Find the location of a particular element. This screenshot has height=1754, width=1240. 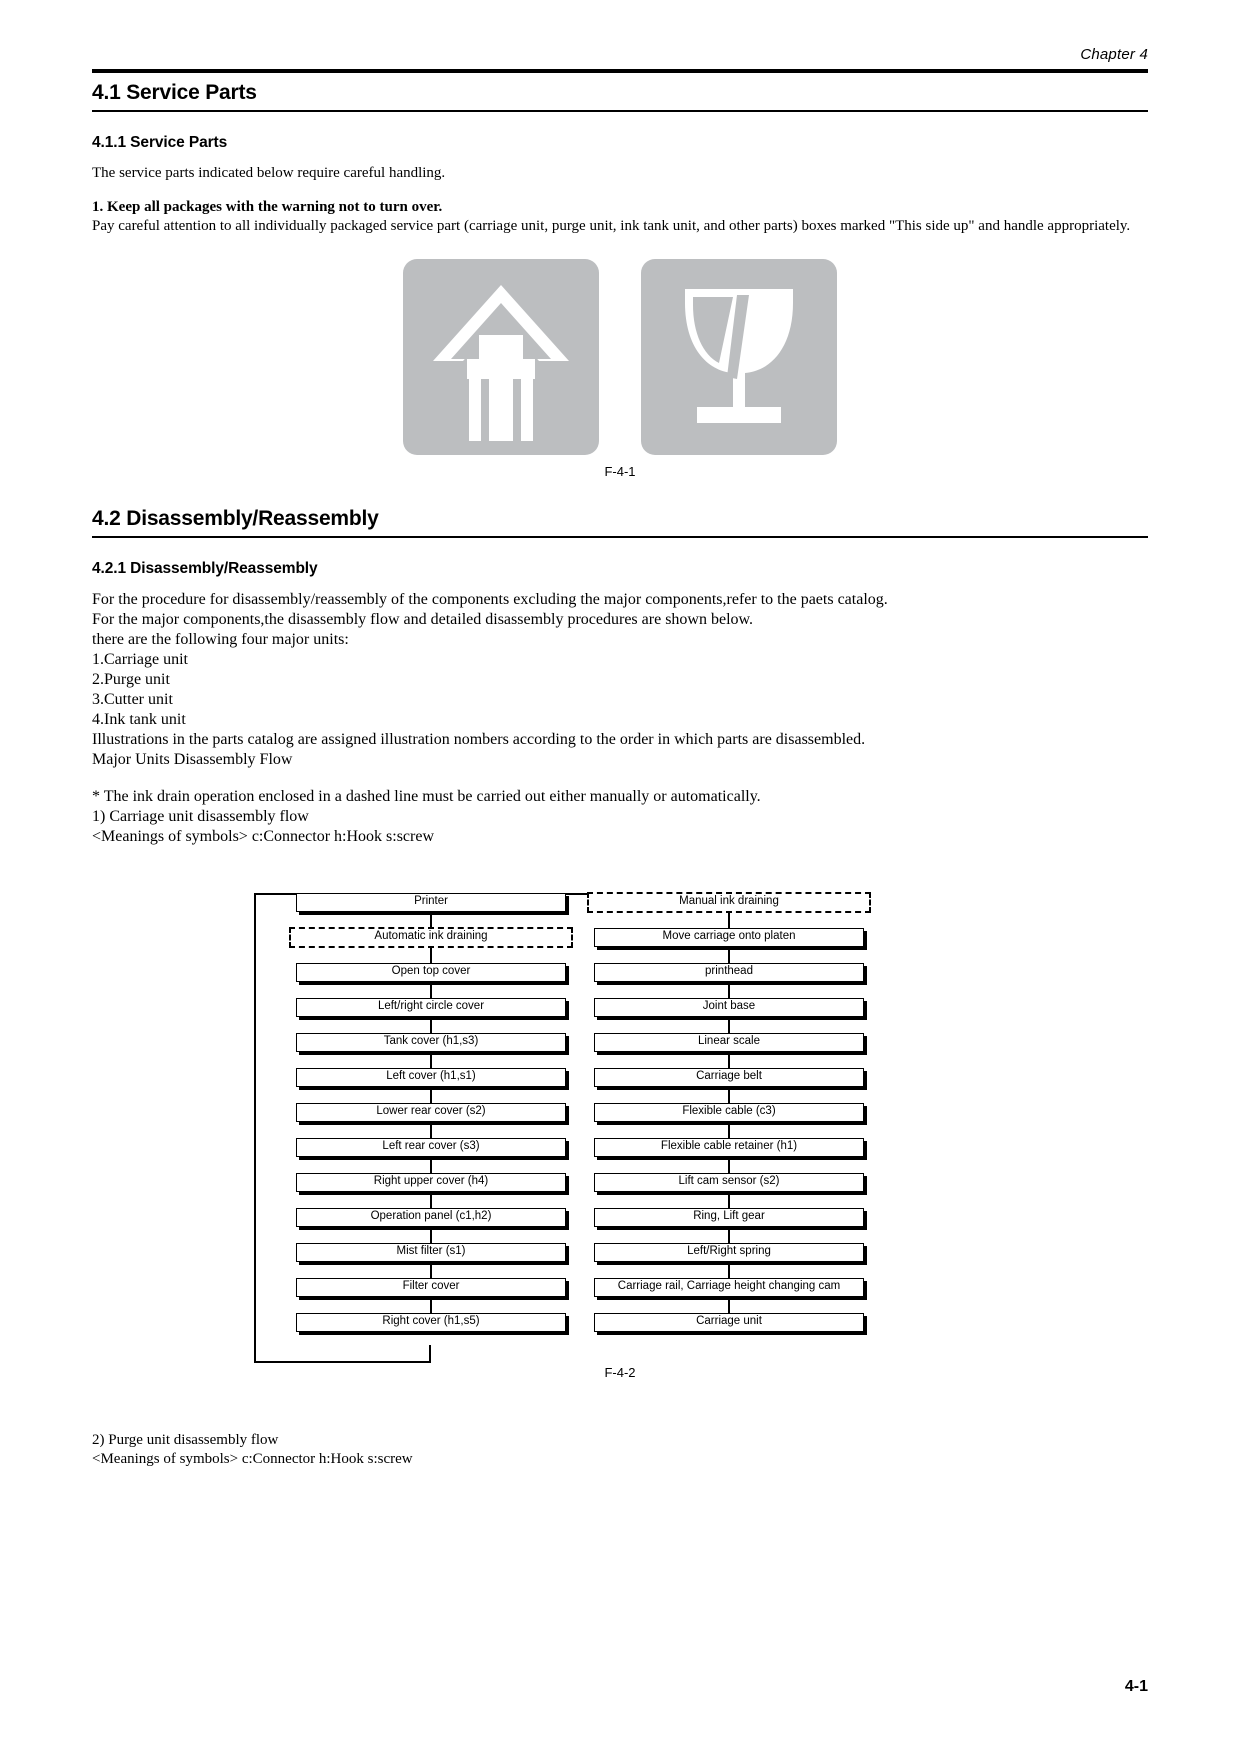

flow-node: Ring, Lift gear is located at coordinates (729, 1225).